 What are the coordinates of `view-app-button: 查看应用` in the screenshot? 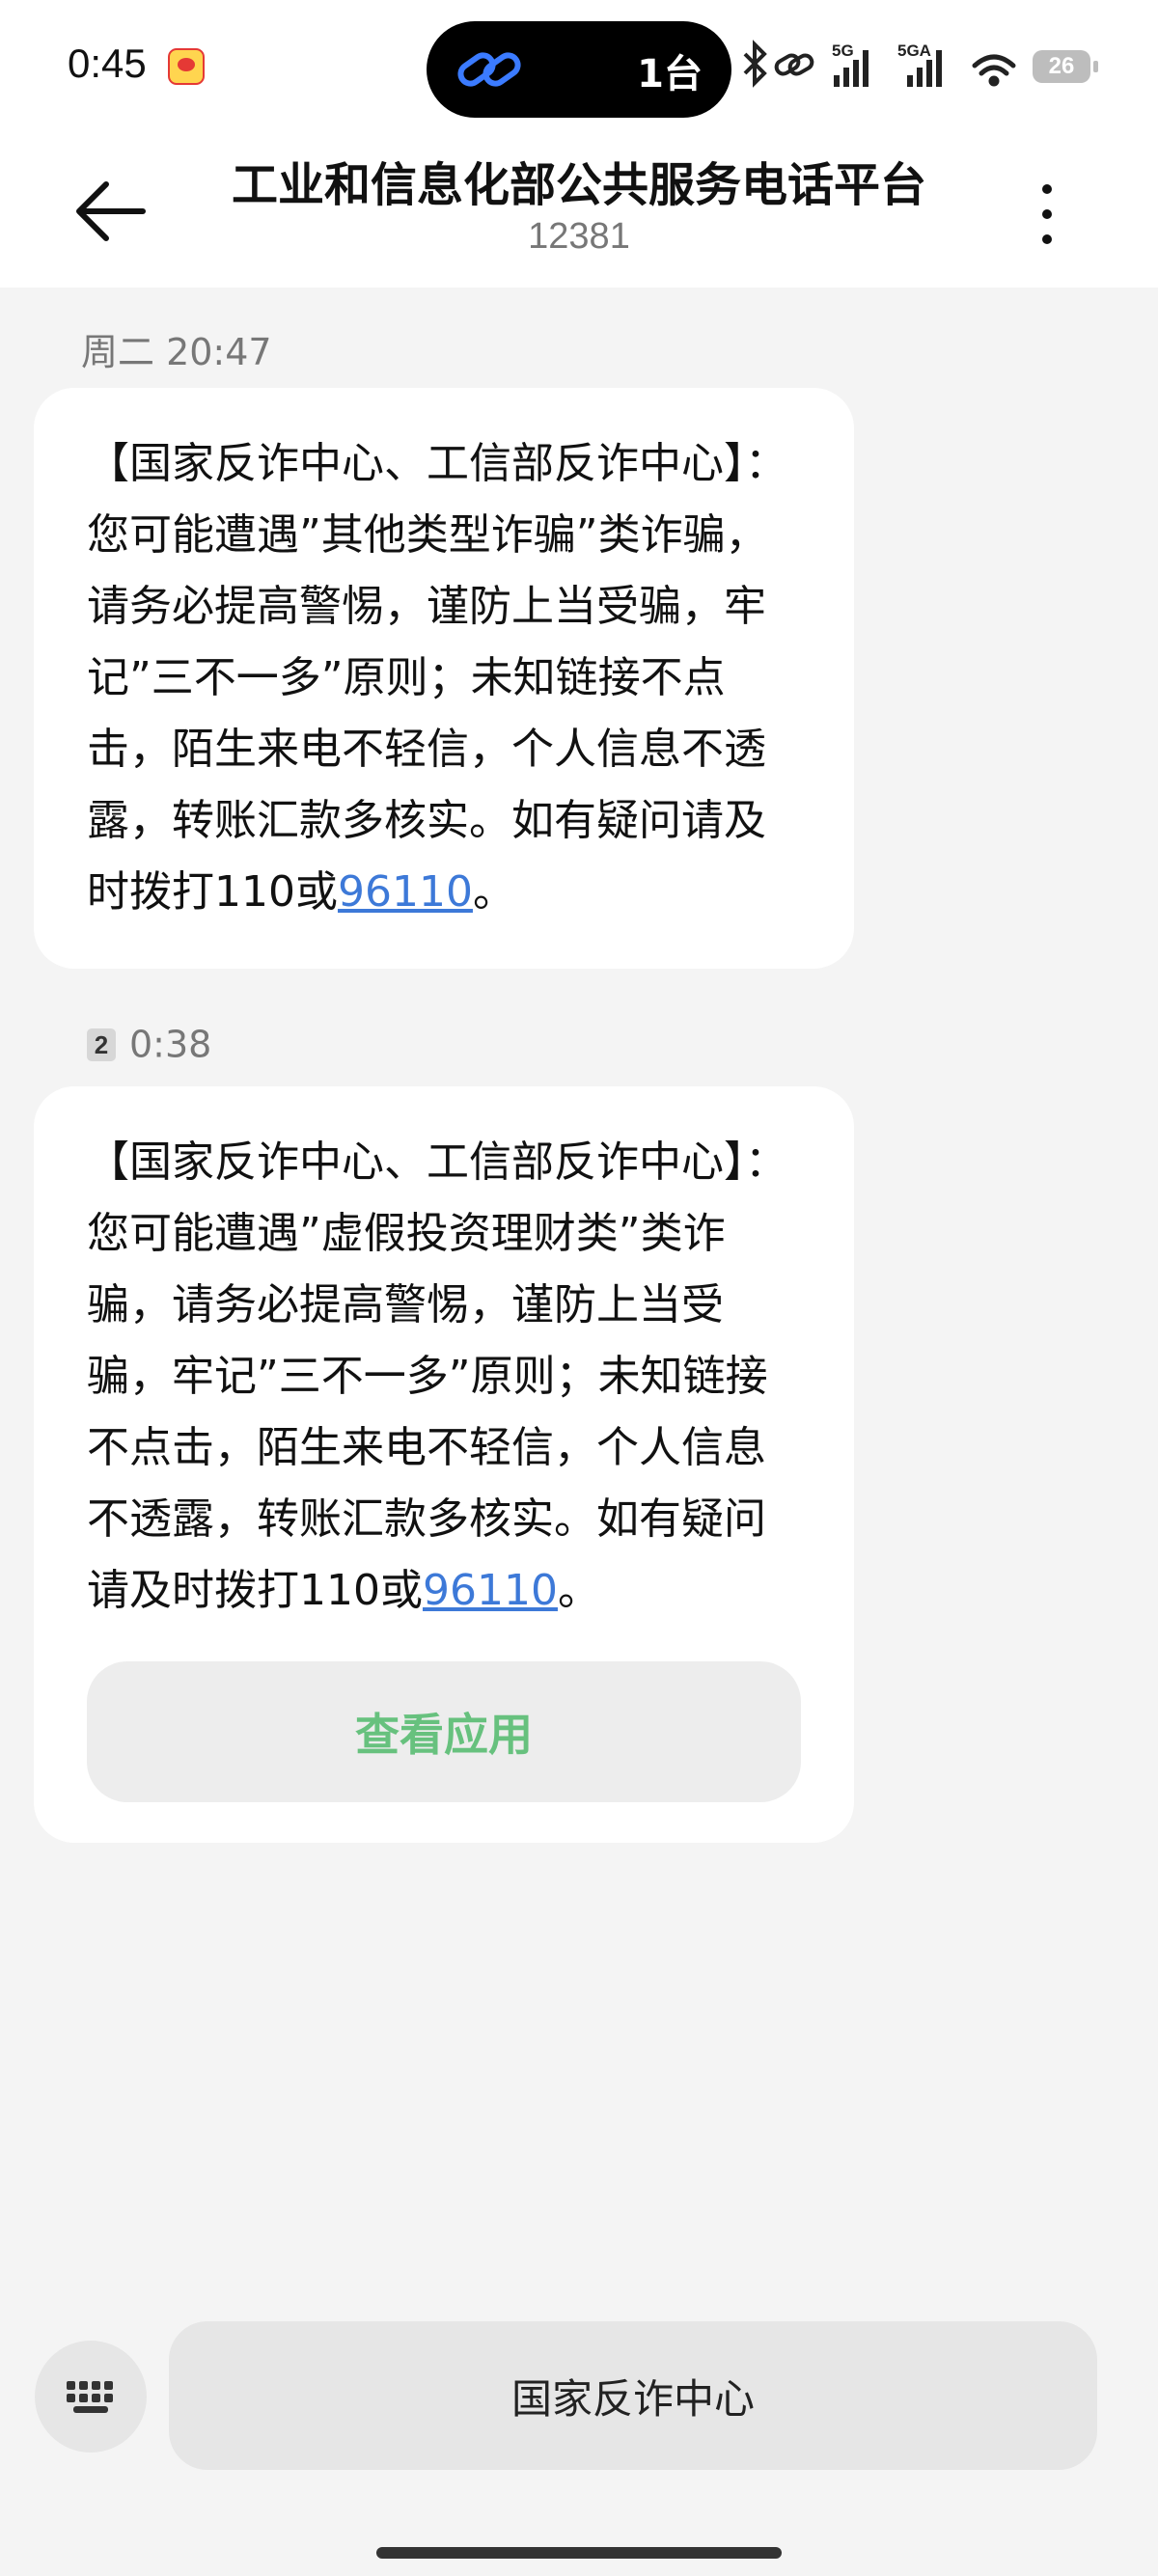 It's located at (444, 1732).